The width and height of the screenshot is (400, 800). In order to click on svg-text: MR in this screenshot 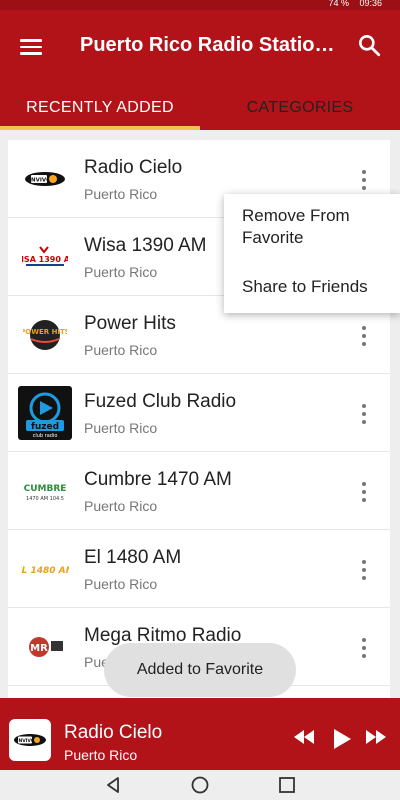, I will do `click(39, 648)`.